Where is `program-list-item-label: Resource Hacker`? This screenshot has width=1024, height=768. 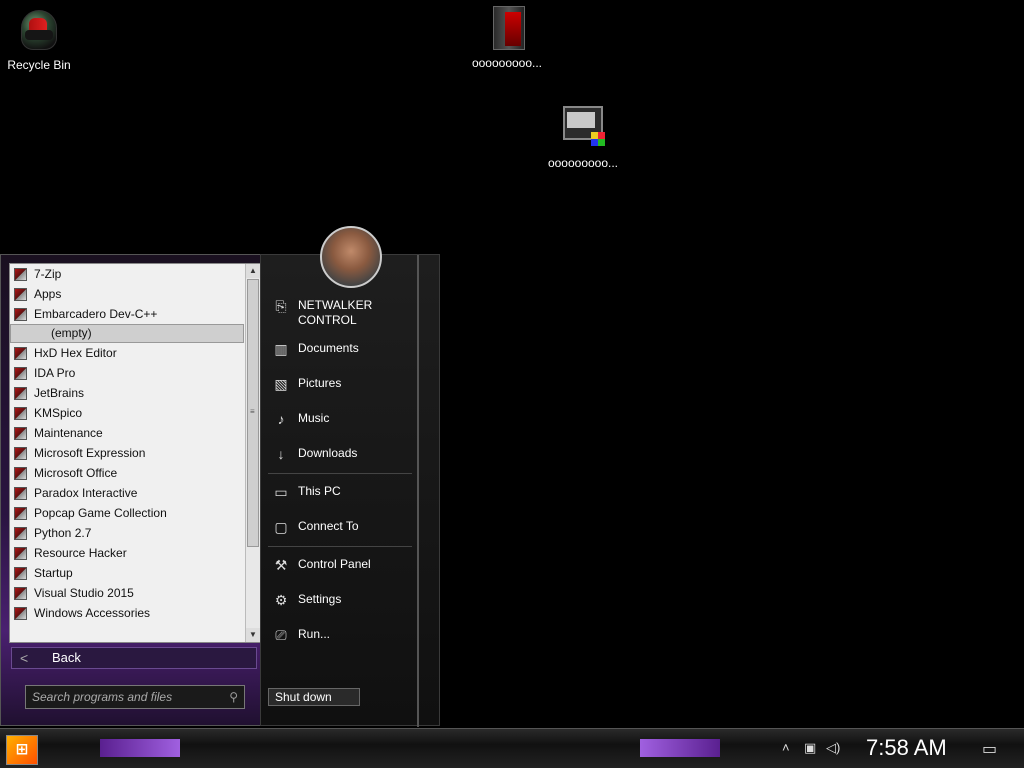
program-list-item-label: Resource Hacker is located at coordinates (80, 553).